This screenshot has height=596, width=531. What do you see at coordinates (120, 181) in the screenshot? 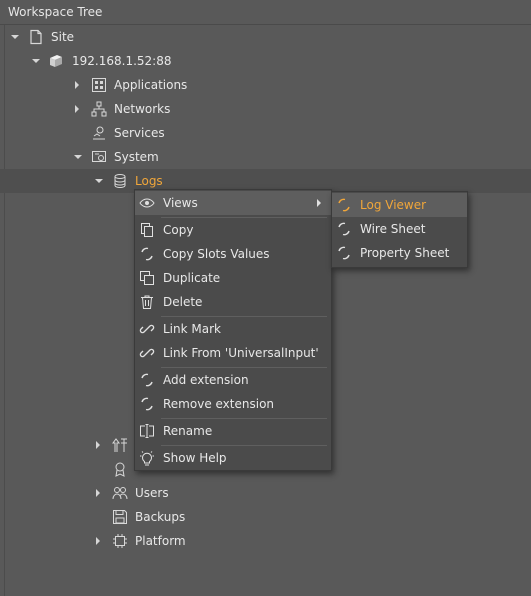
I see `database-icon` at bounding box center [120, 181].